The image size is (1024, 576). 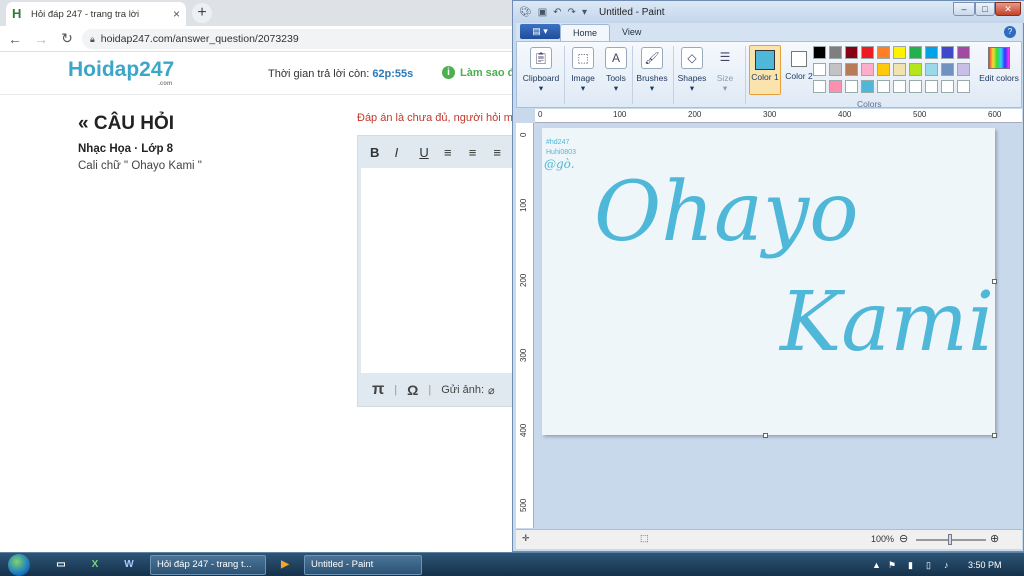 What do you see at coordinates (616, 58) in the screenshot?
I see `text-tool-icon: A` at bounding box center [616, 58].